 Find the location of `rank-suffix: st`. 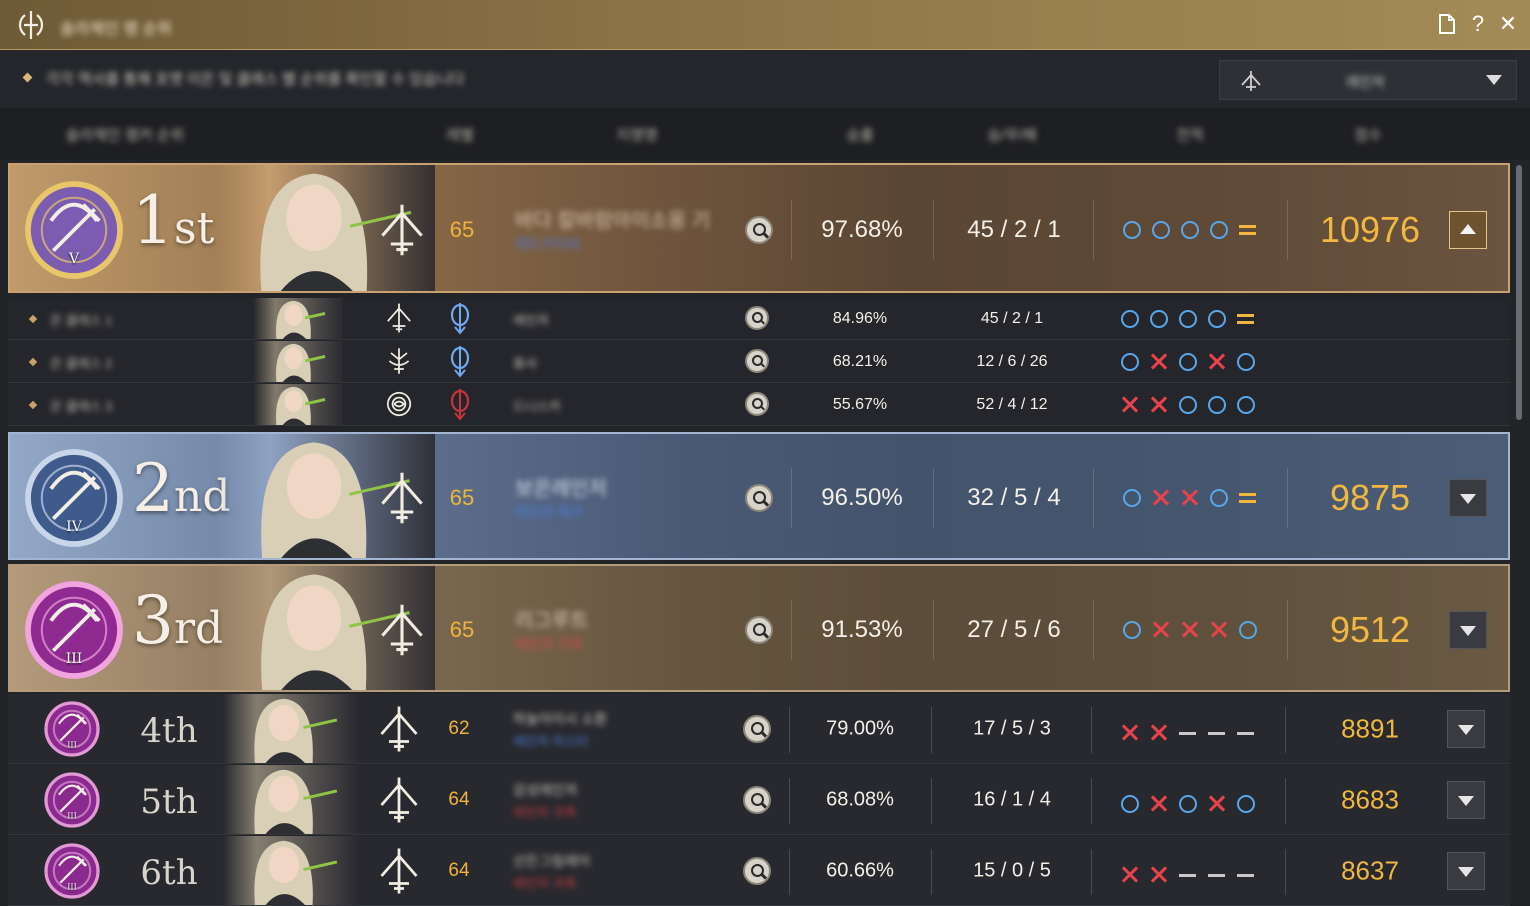

rank-suffix: st is located at coordinates (194, 228).